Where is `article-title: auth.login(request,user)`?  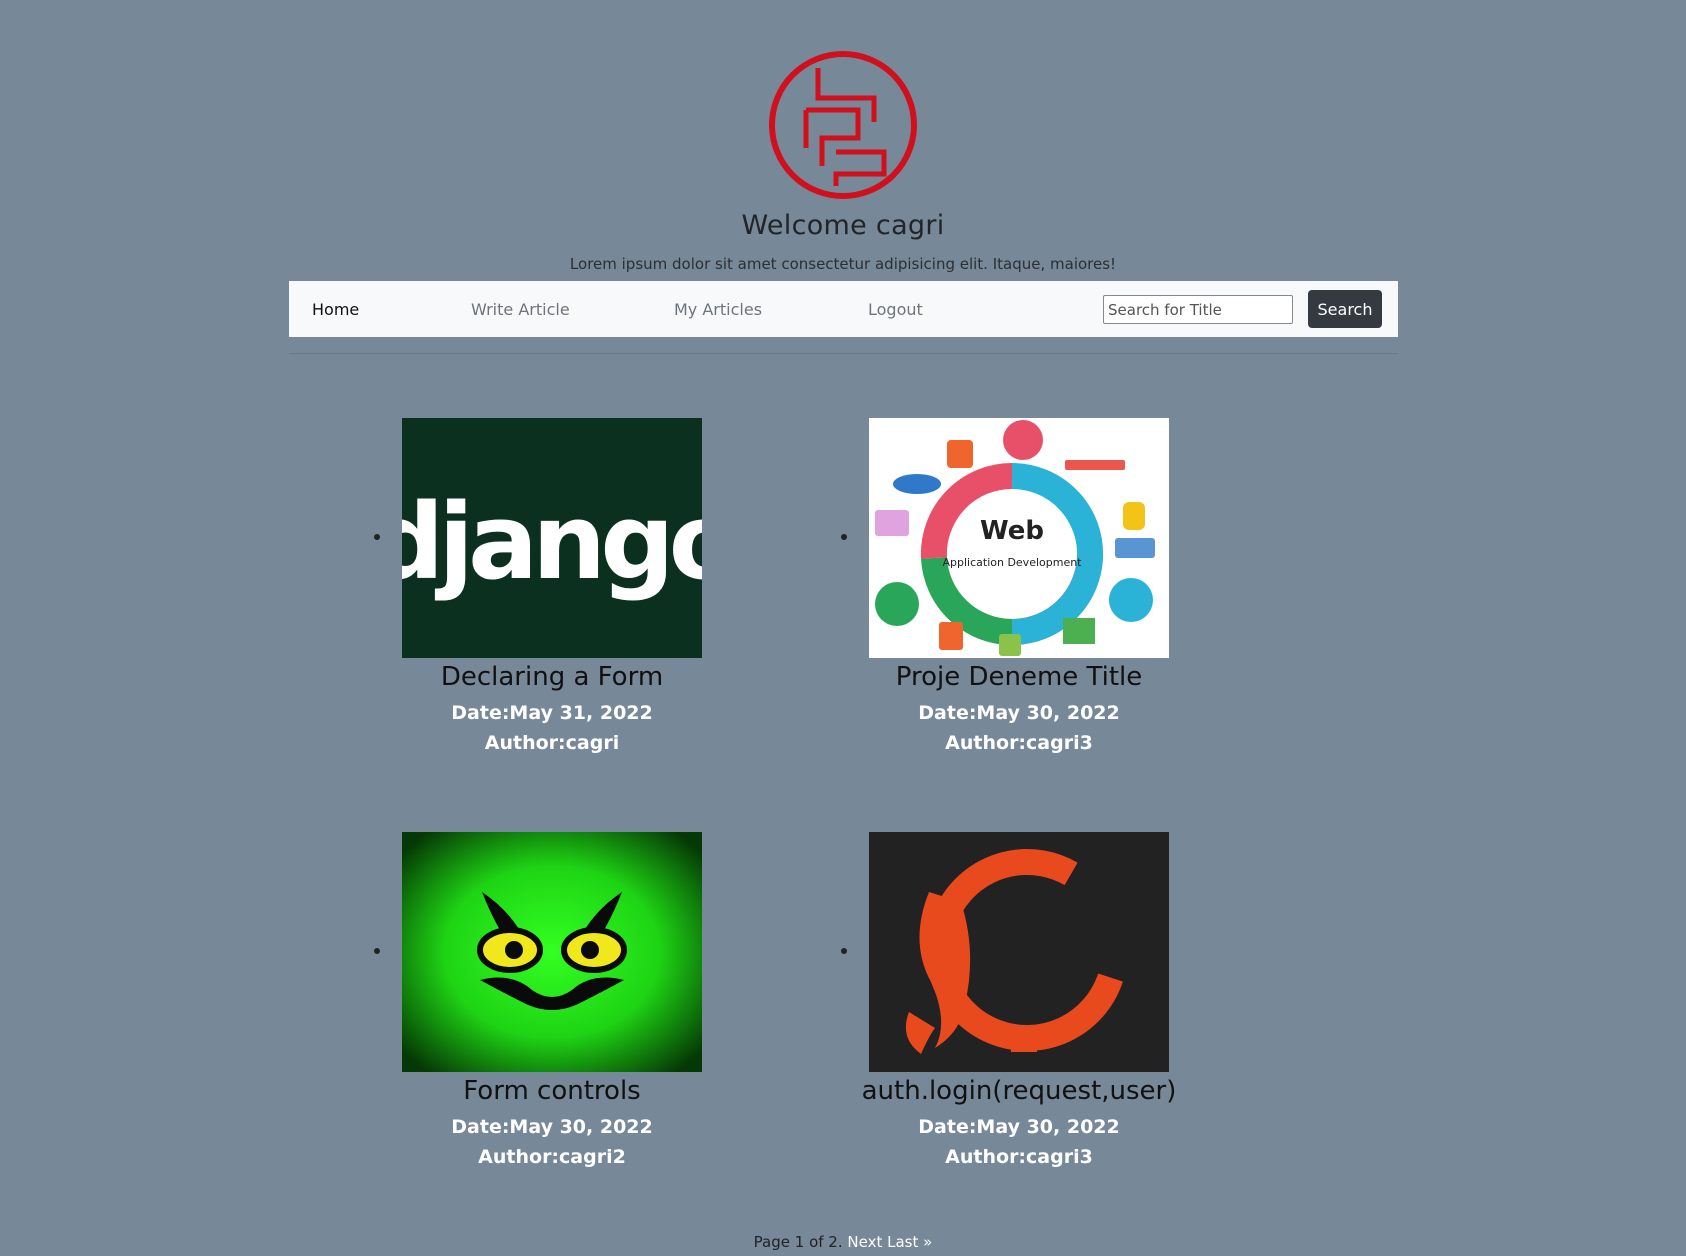 article-title: auth.login(request,user) is located at coordinates (1019, 1091).